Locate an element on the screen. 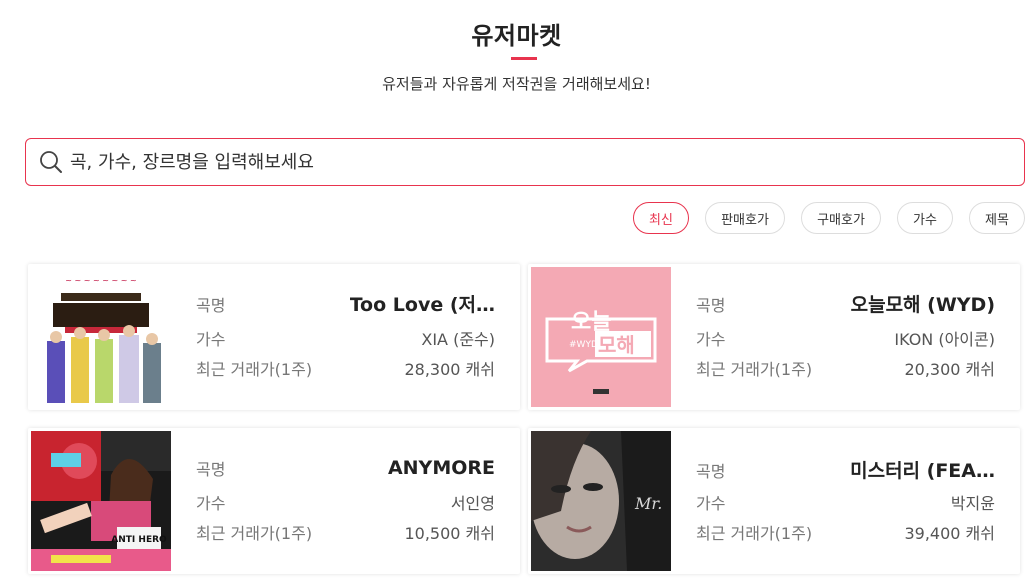 Image resolution: width=1033 pixels, height=583 pixels. album-art-text: ANTI HERO is located at coordinates (139, 540).